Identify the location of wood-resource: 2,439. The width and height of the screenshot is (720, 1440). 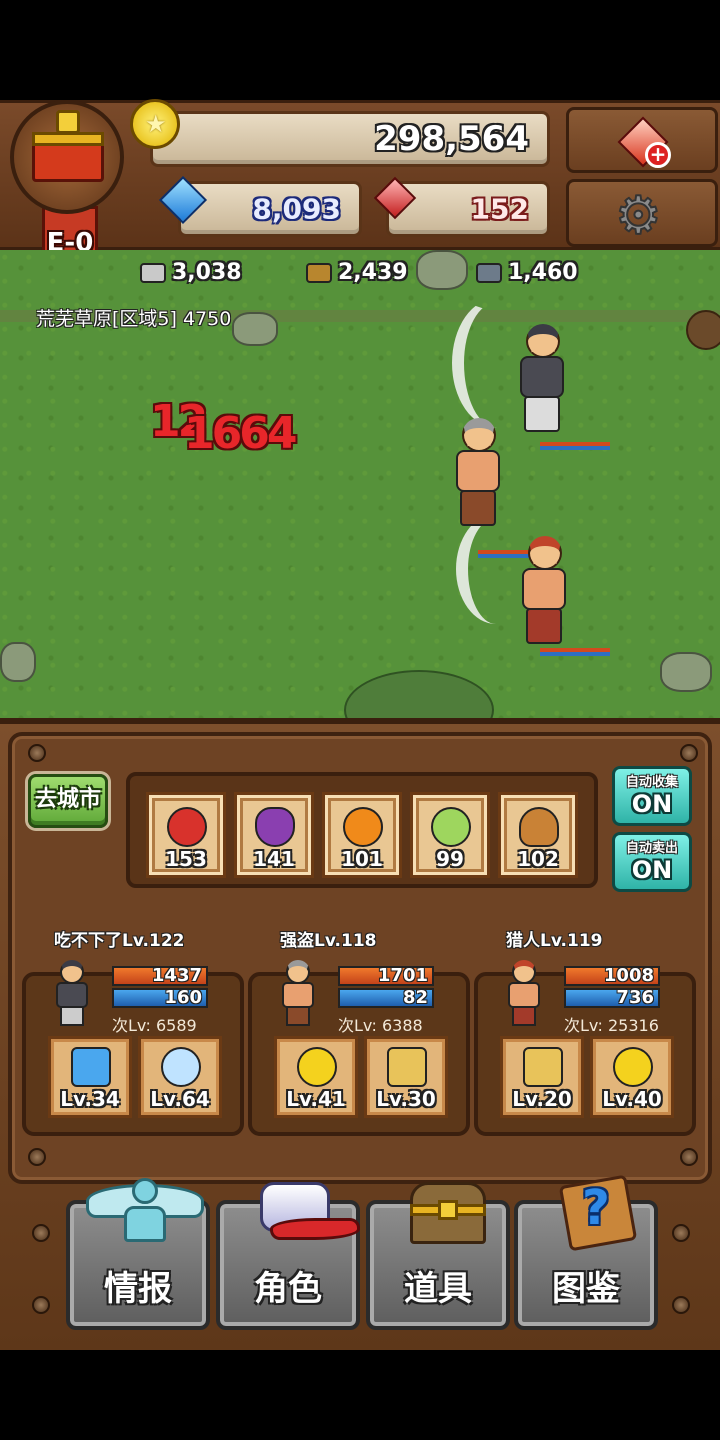
(357, 272).